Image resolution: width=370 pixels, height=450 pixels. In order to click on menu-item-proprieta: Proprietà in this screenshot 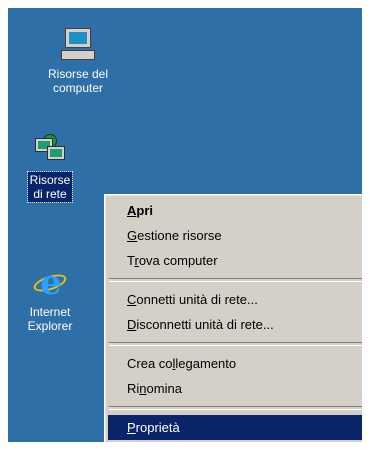, I will do `click(235, 427)`.